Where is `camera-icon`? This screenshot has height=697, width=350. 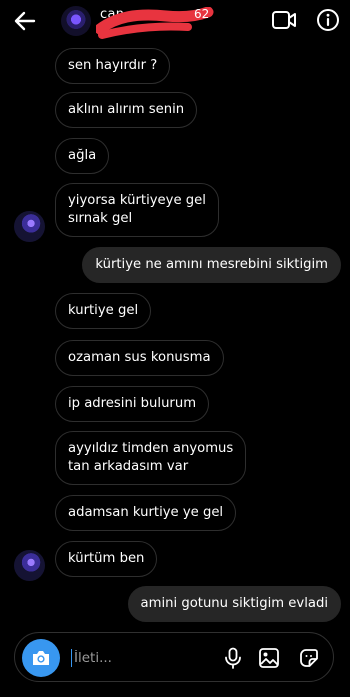 camera-icon is located at coordinates (41, 658).